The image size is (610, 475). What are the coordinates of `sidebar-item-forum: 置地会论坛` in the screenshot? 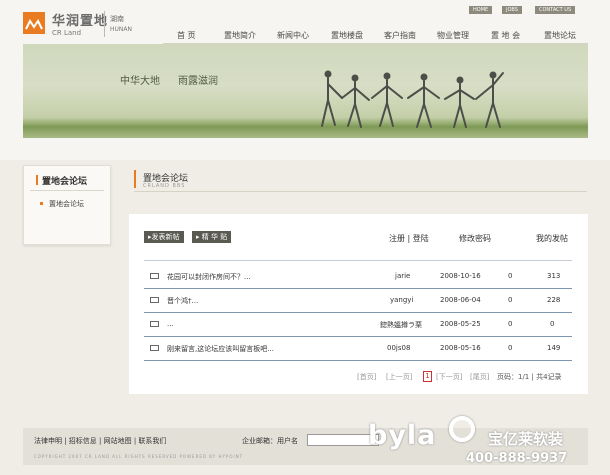 It's located at (66, 204).